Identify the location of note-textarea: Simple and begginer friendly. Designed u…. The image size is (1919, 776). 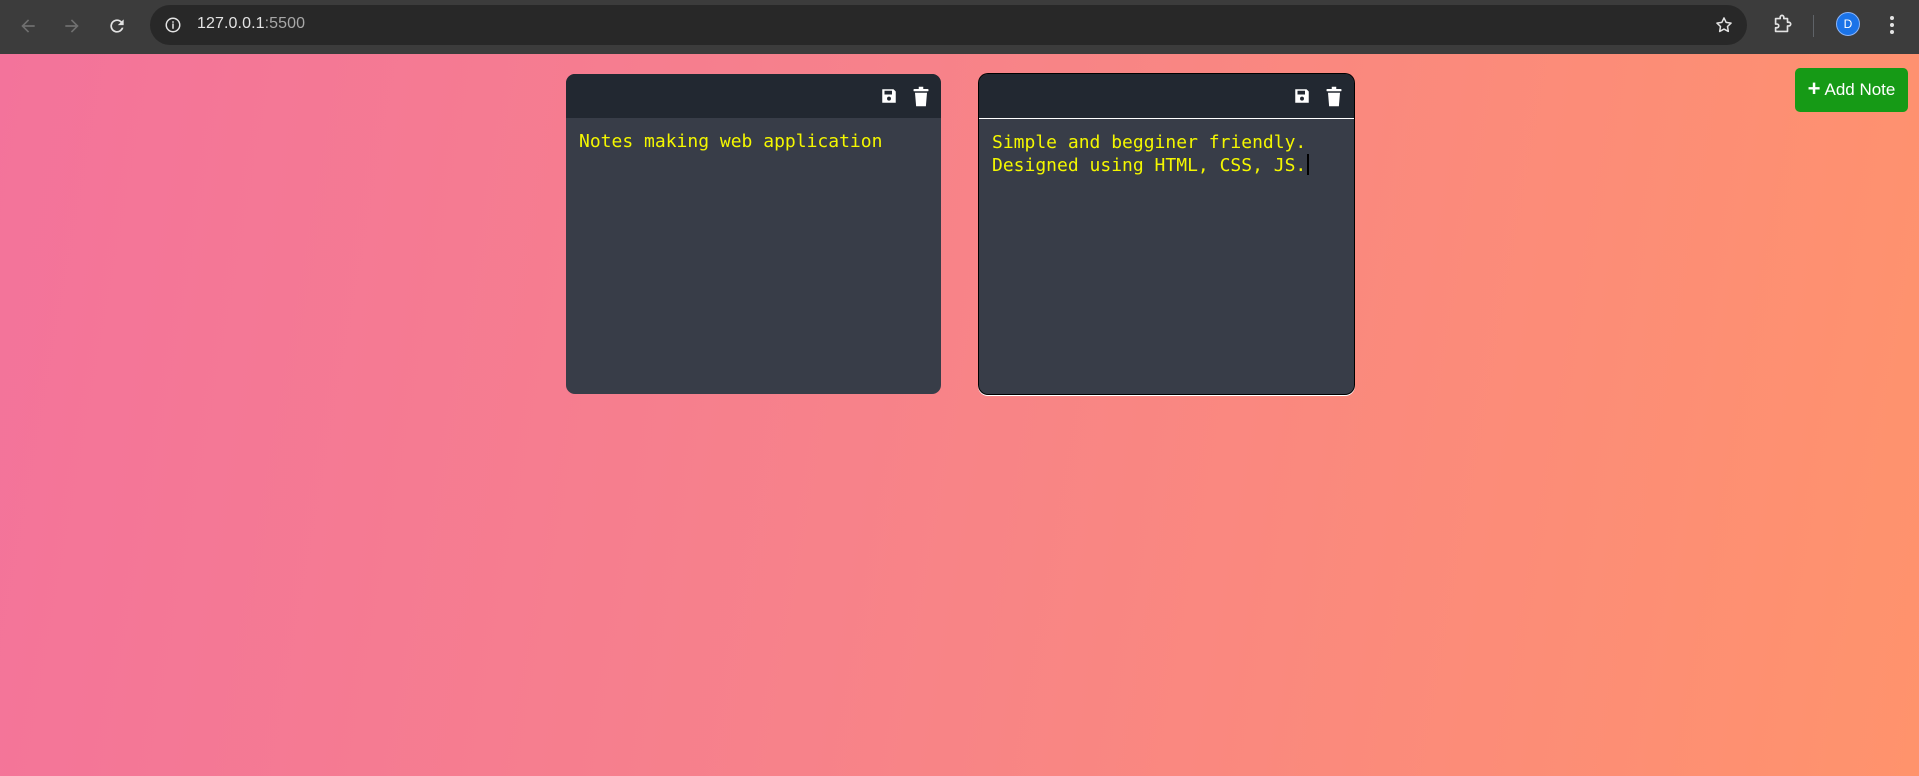
(1166, 256).